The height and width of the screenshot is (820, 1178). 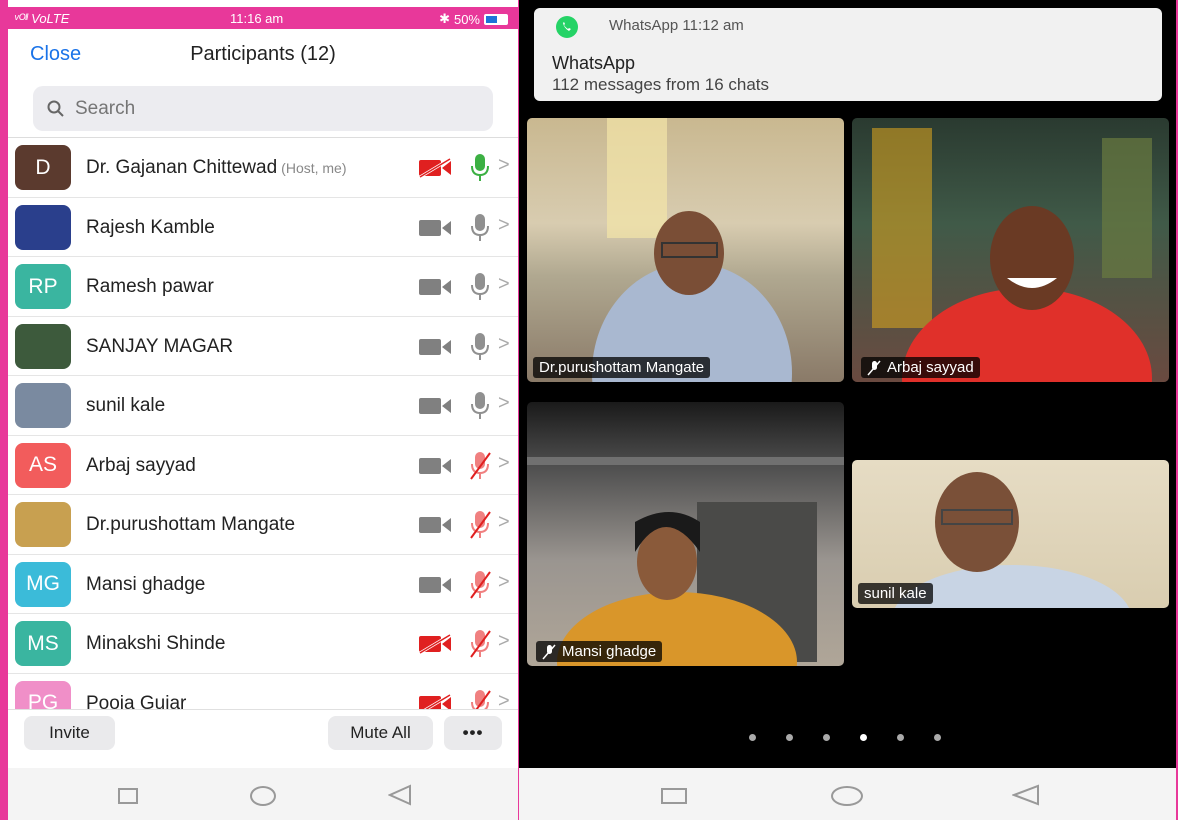 I want to click on mute-all-button: Mute All, so click(x=380, y=733).